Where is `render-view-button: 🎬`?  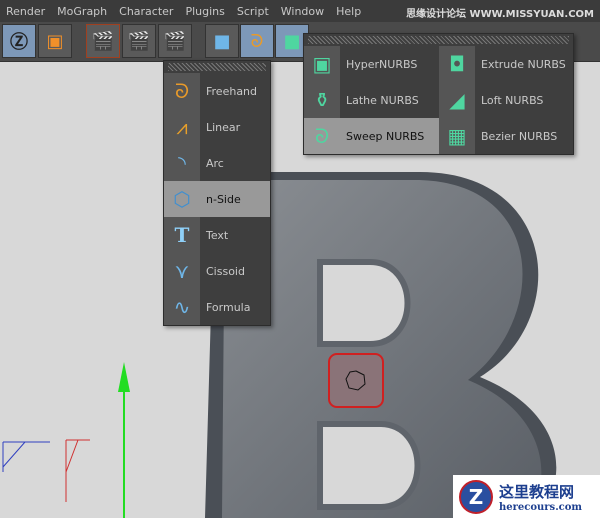
render-view-button: 🎬 is located at coordinates (103, 41).